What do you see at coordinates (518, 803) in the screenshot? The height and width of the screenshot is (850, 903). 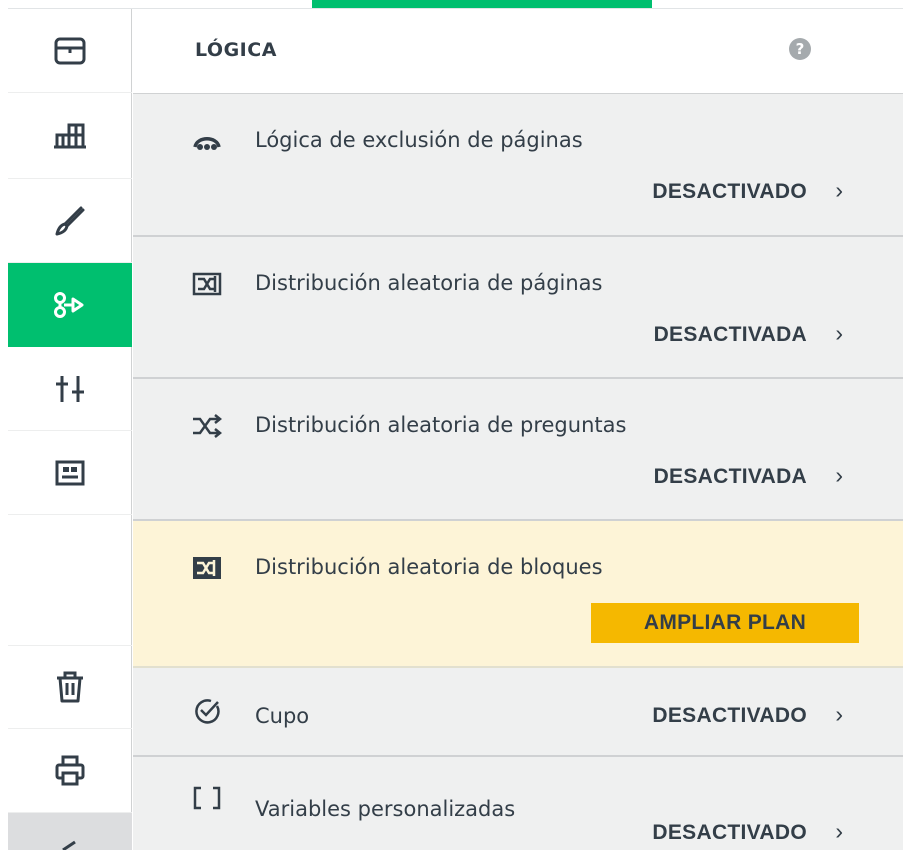 I see `logic-item-custom-variables: Variables personalizadas DESACTIVADO ›` at bounding box center [518, 803].